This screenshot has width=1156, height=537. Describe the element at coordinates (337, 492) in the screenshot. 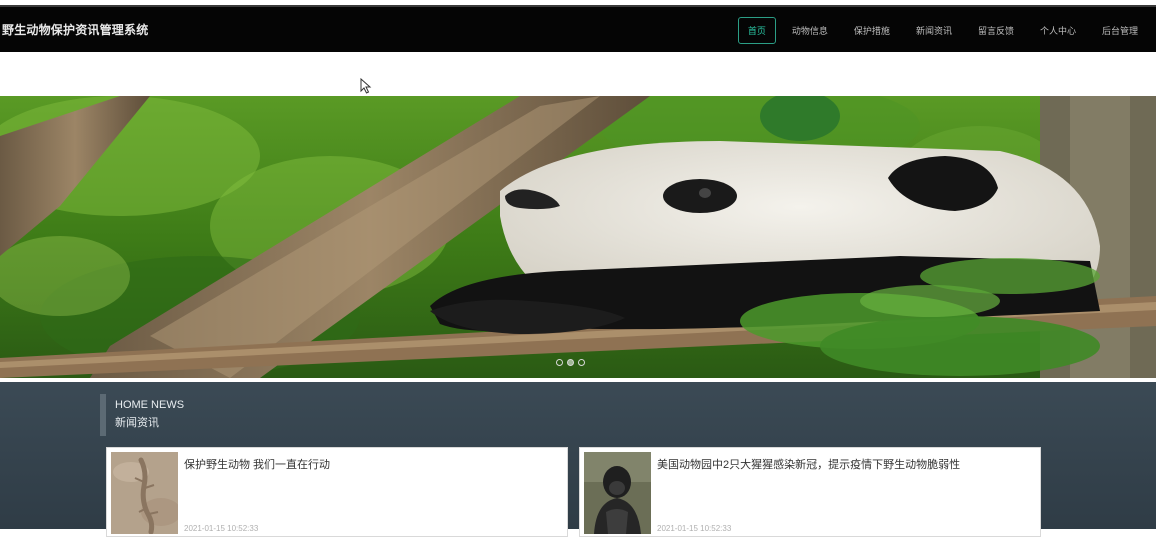

I see `news-card: 保护野生动物 我们一直在行动 2021-01-15 10:52:33` at that location.